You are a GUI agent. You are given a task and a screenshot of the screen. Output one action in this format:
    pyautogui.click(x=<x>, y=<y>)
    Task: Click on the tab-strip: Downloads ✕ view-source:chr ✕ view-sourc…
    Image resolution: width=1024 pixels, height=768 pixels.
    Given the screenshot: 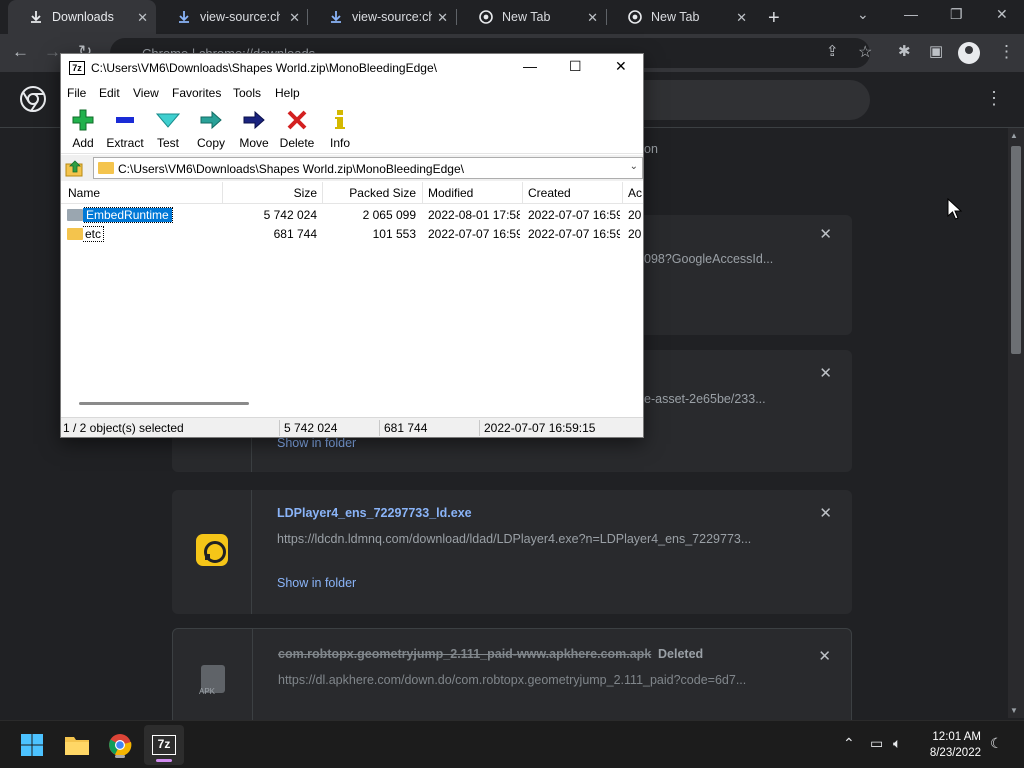 What is the action you would take?
    pyautogui.click(x=512, y=17)
    